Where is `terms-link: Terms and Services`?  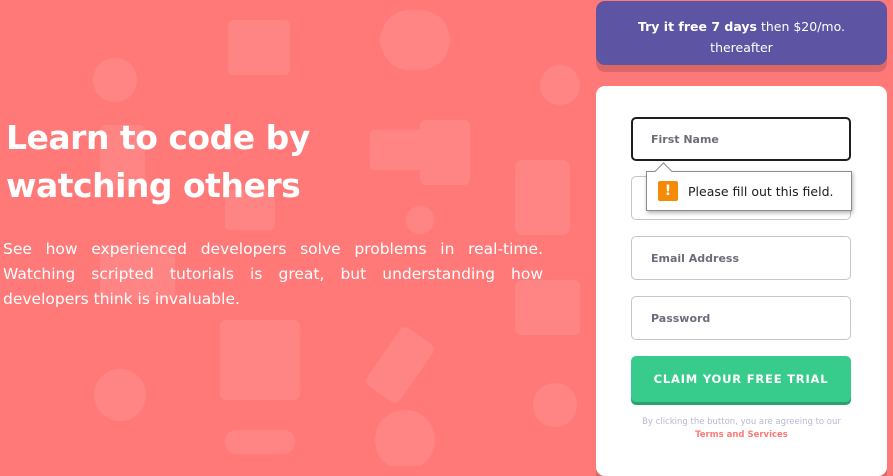
terms-link: Terms and Services is located at coordinates (741, 435).